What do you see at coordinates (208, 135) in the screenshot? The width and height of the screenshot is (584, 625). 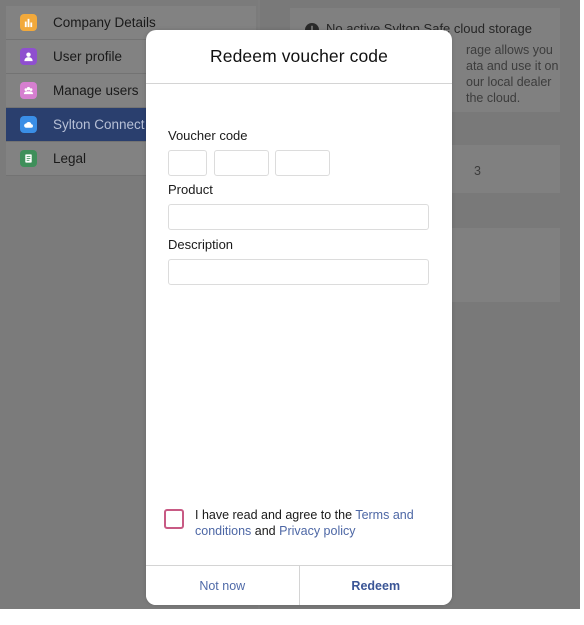 I see `voucher-code-label: Voucher code` at bounding box center [208, 135].